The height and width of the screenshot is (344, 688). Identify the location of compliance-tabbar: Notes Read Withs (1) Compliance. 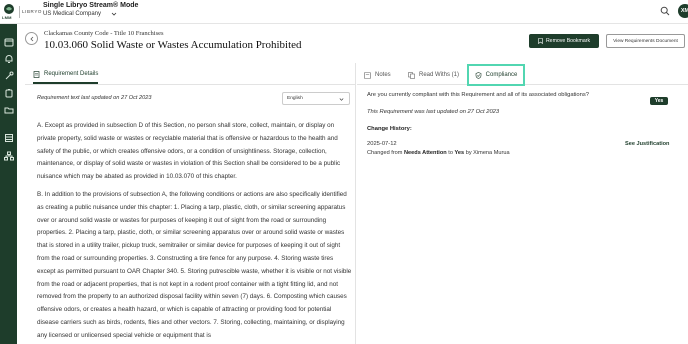
(522, 74).